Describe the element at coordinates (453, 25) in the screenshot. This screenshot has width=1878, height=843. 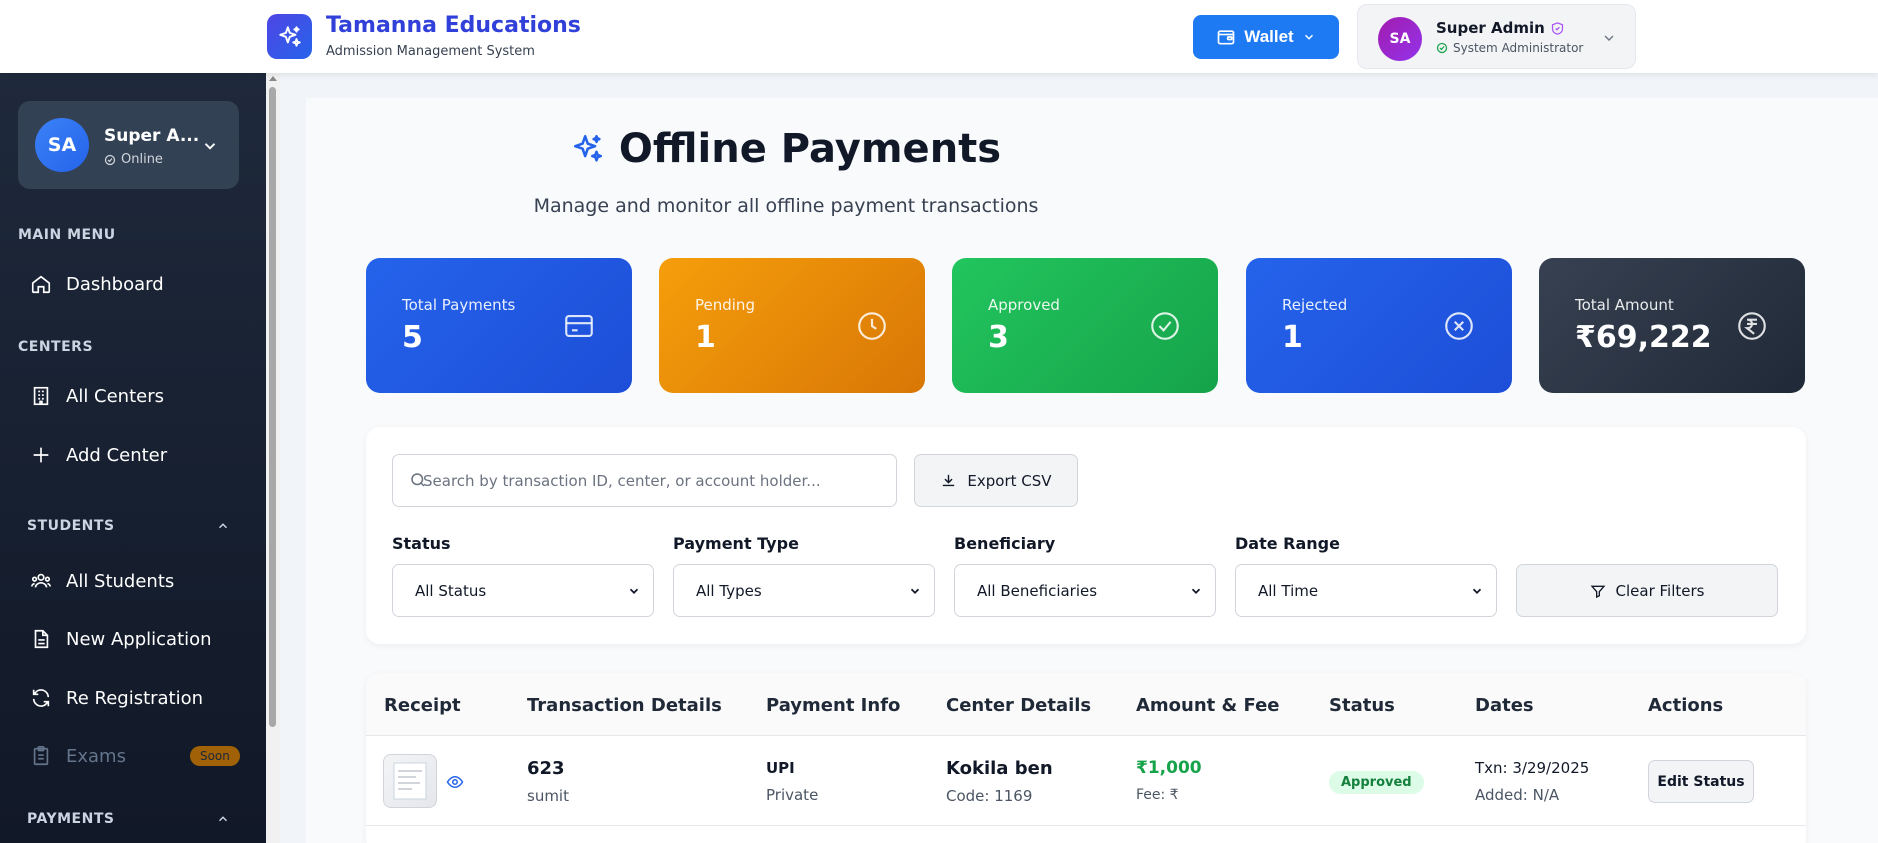
I see `brand-name: Tamanna Educations` at that location.